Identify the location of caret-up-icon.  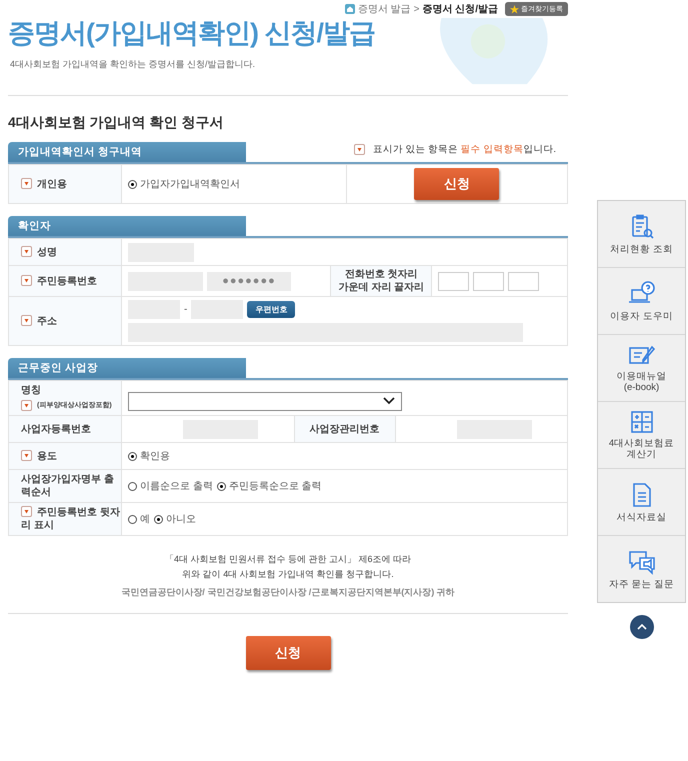
(641, 627).